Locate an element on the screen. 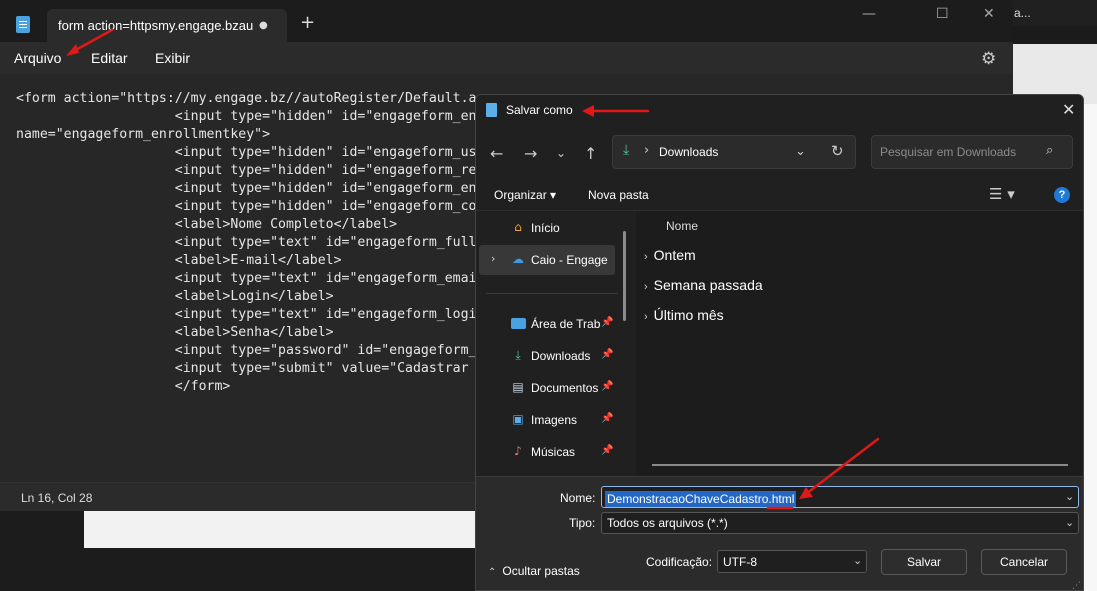  code-line: <input type="text" id="engageform_logi is located at coordinates (246, 314).